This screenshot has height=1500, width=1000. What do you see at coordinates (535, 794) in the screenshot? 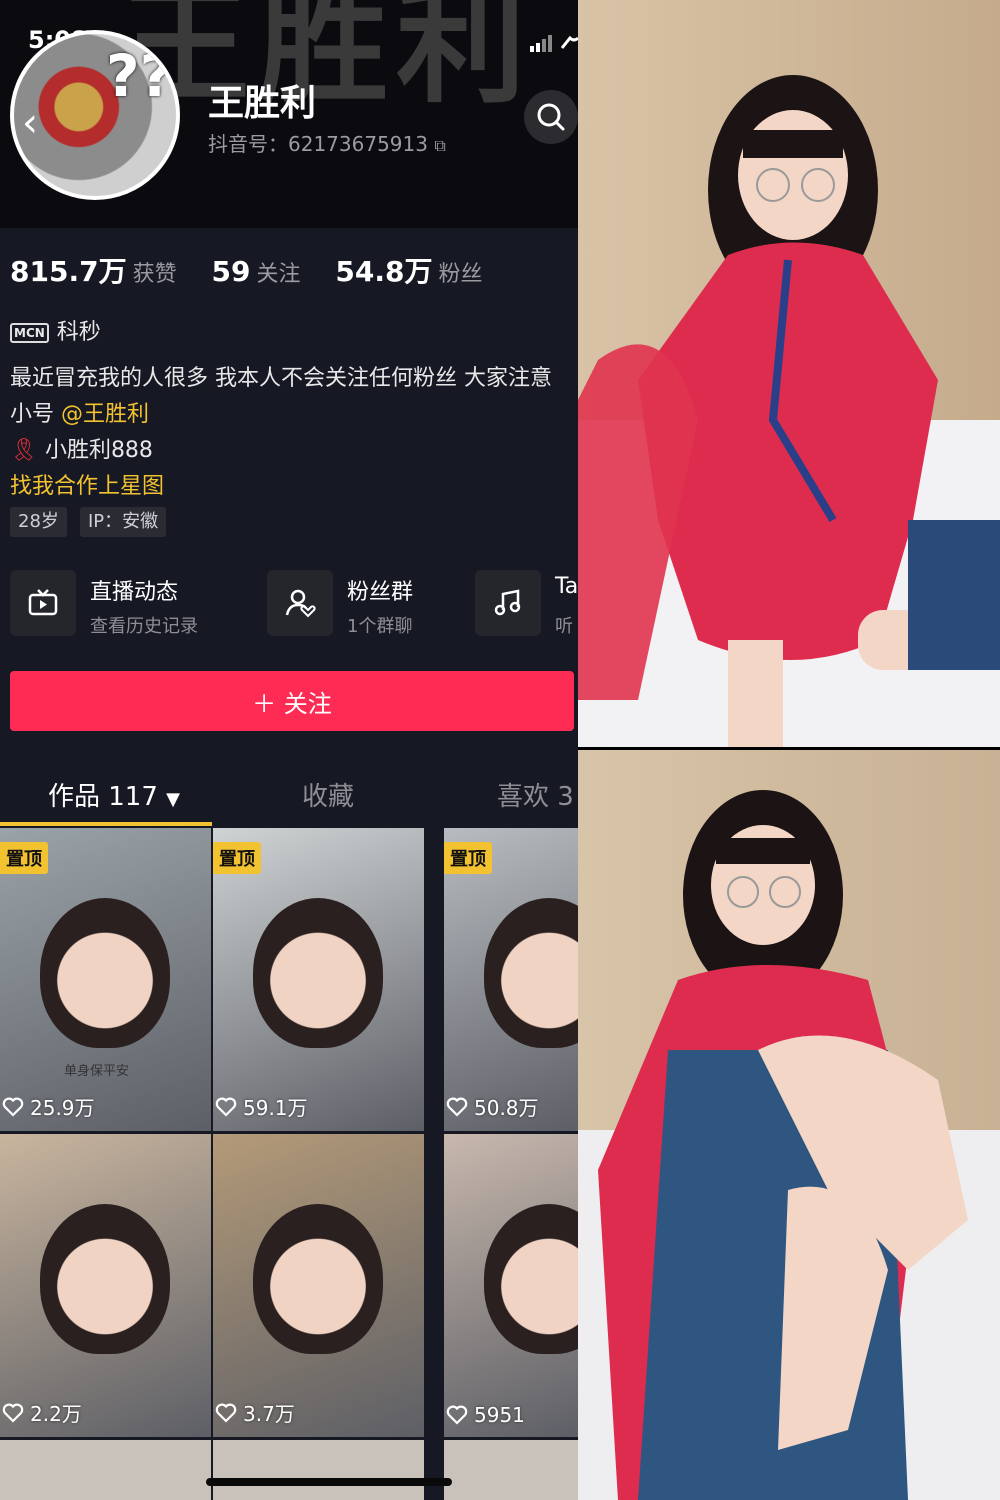
I see `tab-likes: 喜欢 3` at bounding box center [535, 794].